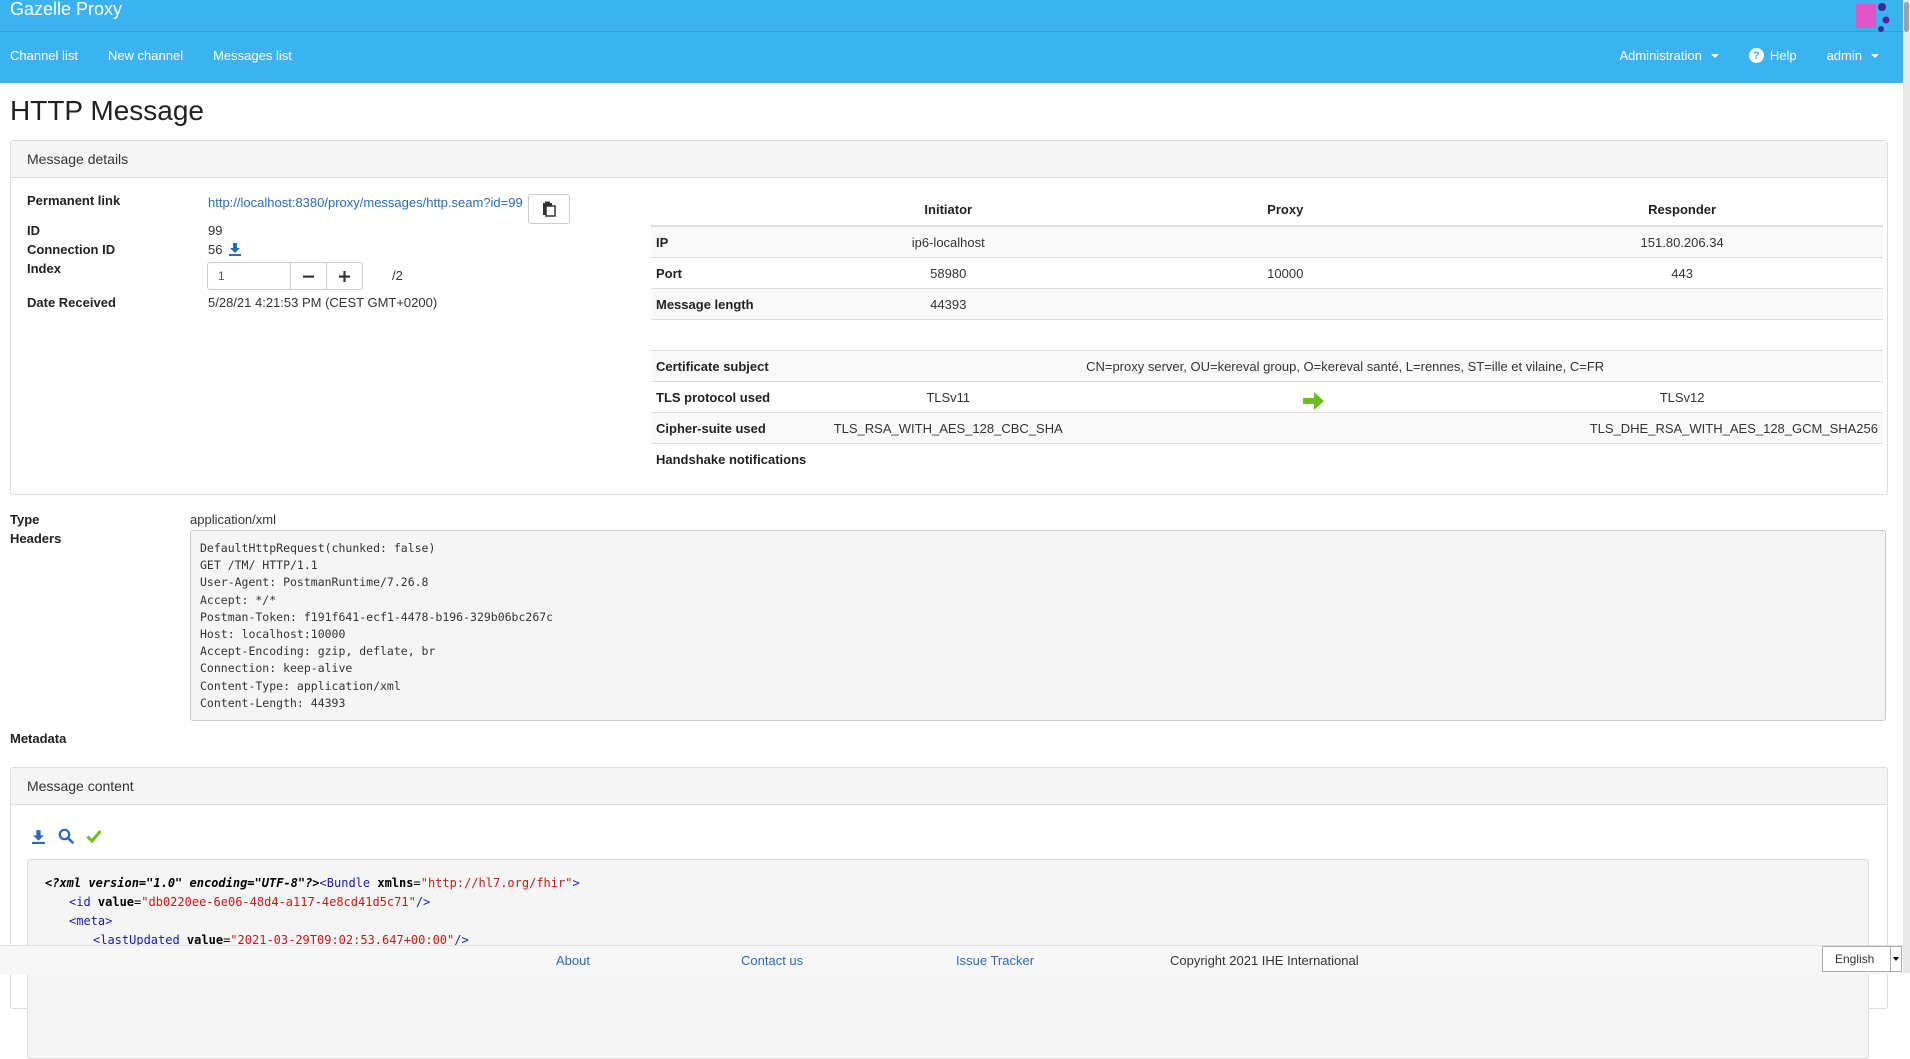  I want to click on handshake-label: Handshake notifications, so click(729, 458).